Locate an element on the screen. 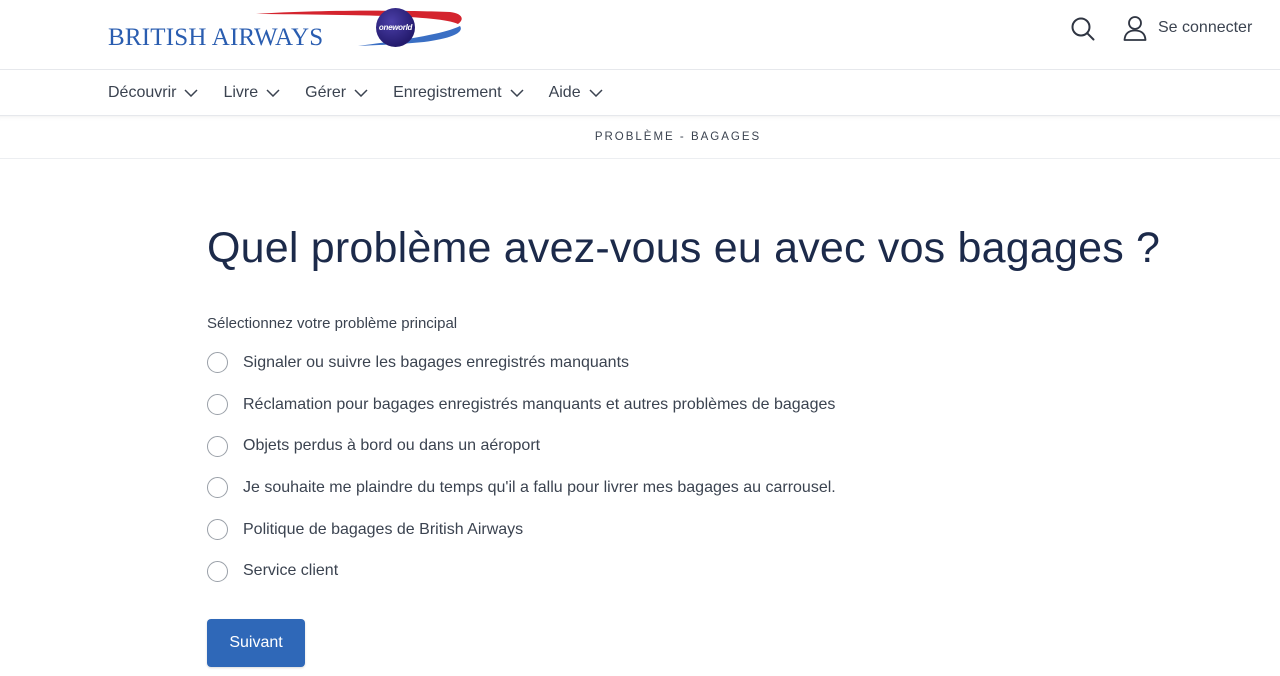 The image size is (1280, 676). nav-item-aide: Aide is located at coordinates (576, 93).